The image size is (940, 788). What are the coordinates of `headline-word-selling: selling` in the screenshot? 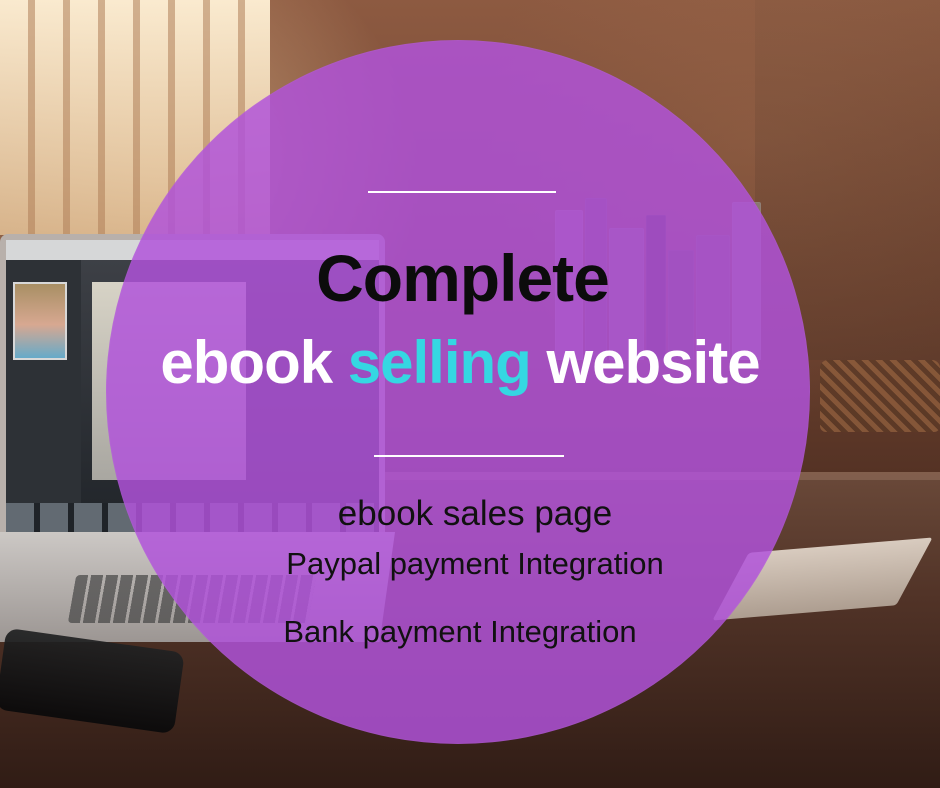 It's located at (439, 362).